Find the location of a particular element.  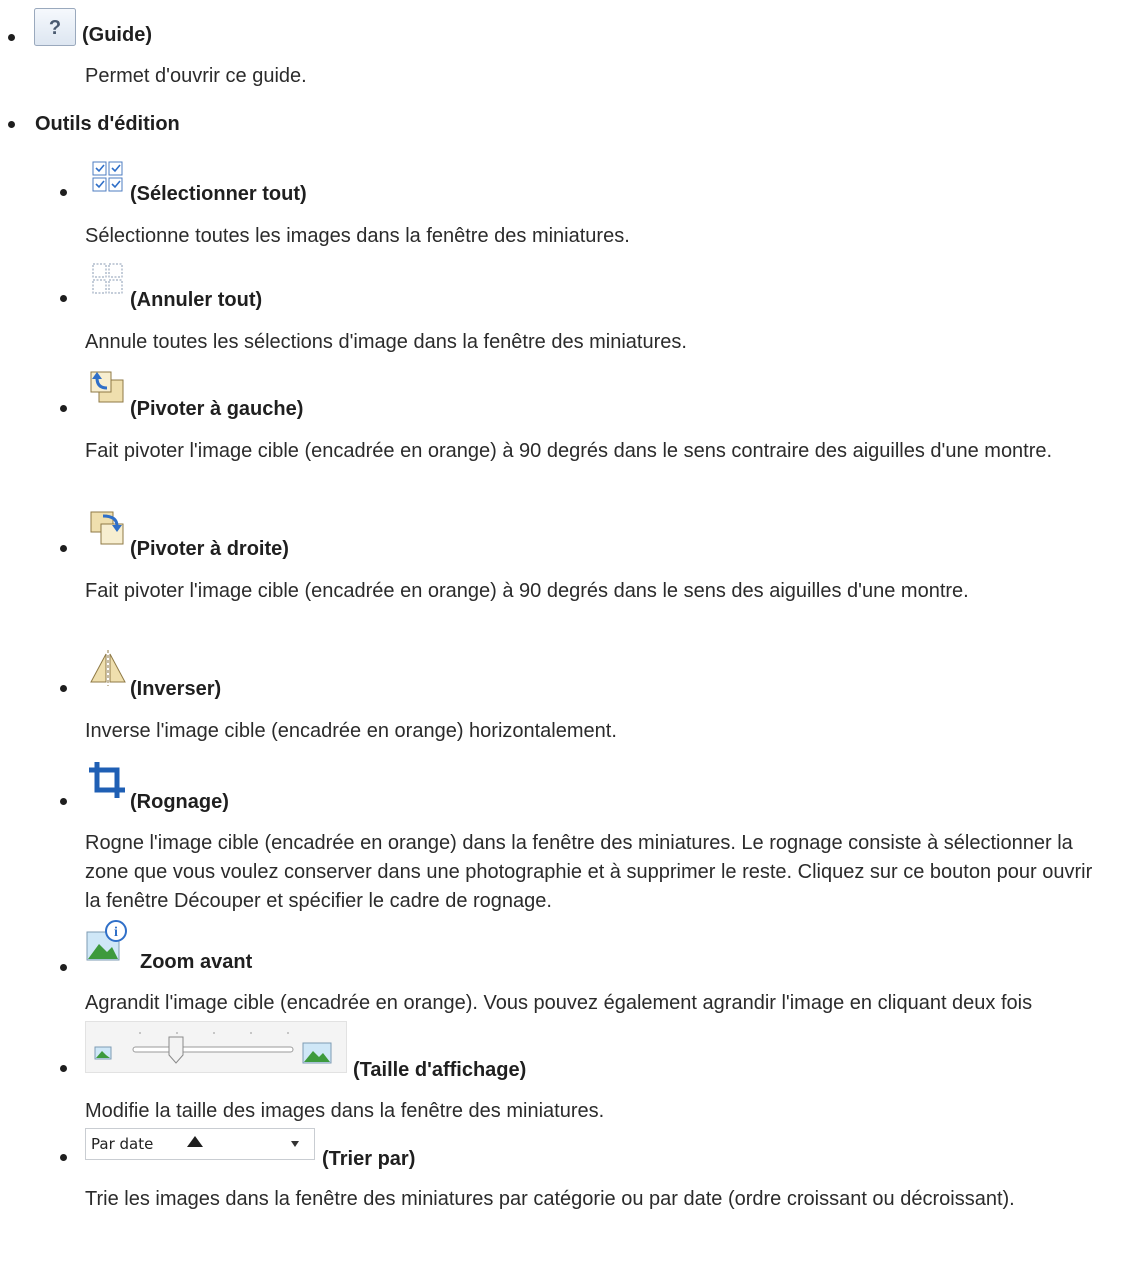

rotate-right-icon is located at coordinates (108, 529).